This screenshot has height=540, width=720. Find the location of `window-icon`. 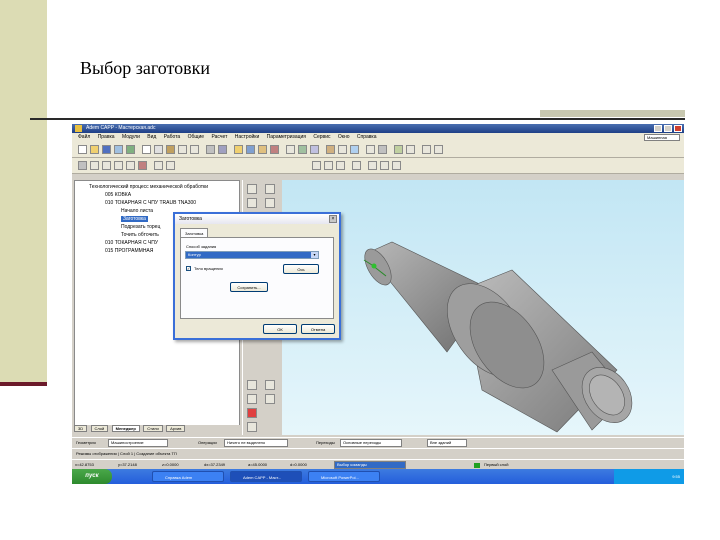

window-icon is located at coordinates (354, 149).